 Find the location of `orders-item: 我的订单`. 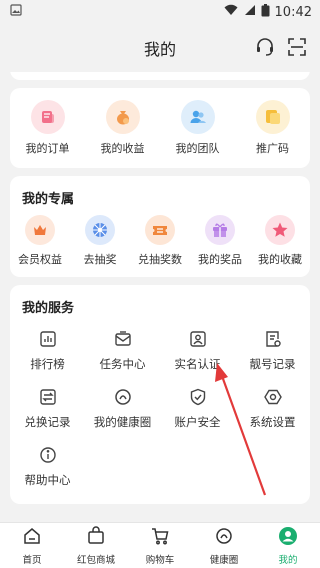

orders-item: 我的订单 is located at coordinates (47, 128).